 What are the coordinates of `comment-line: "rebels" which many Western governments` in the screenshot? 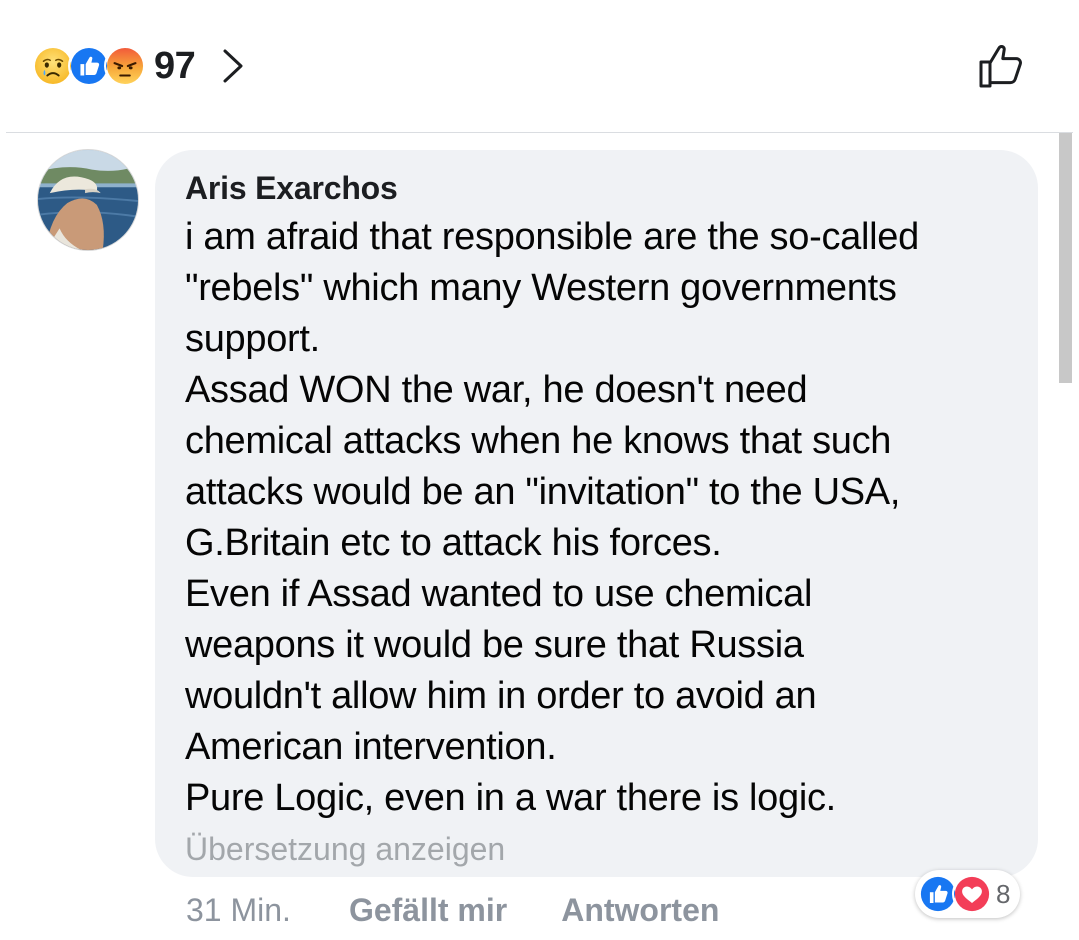 It's located at (541, 288).